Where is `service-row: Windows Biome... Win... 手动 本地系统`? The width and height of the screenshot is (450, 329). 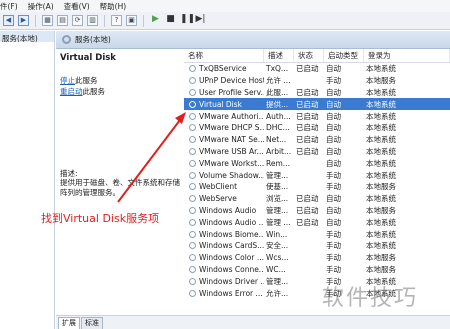
service-row: Windows Biome... Win... 手动 本地系统 is located at coordinates (317, 234).